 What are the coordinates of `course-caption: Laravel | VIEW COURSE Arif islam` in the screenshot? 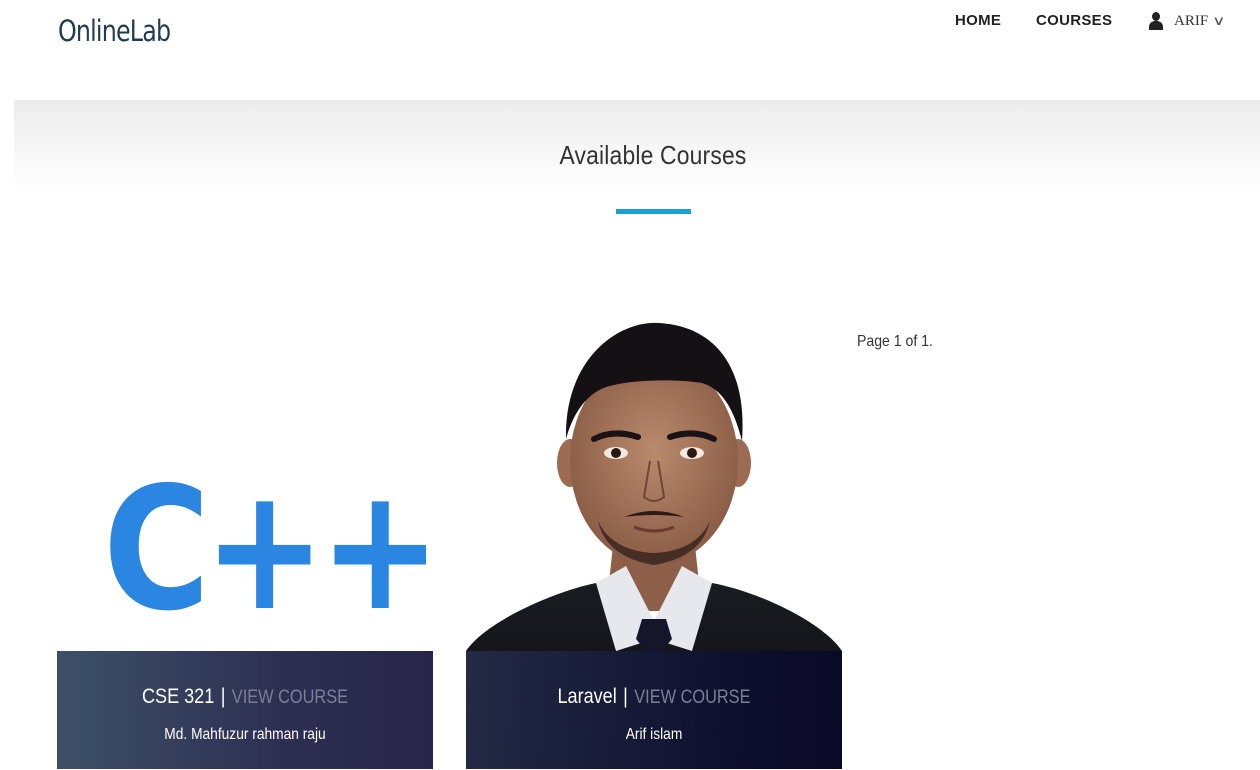 It's located at (654, 710).